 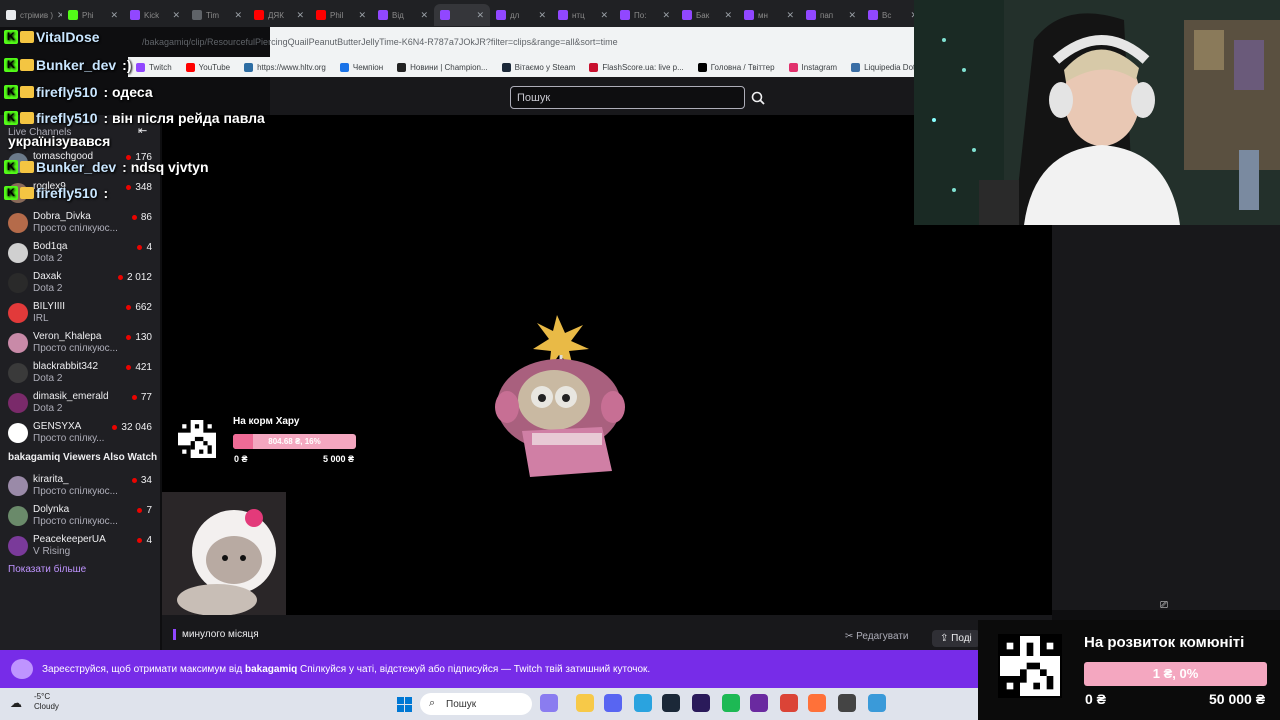 What do you see at coordinates (144, 247) in the screenshot?
I see `viewer-count: 4` at bounding box center [144, 247].